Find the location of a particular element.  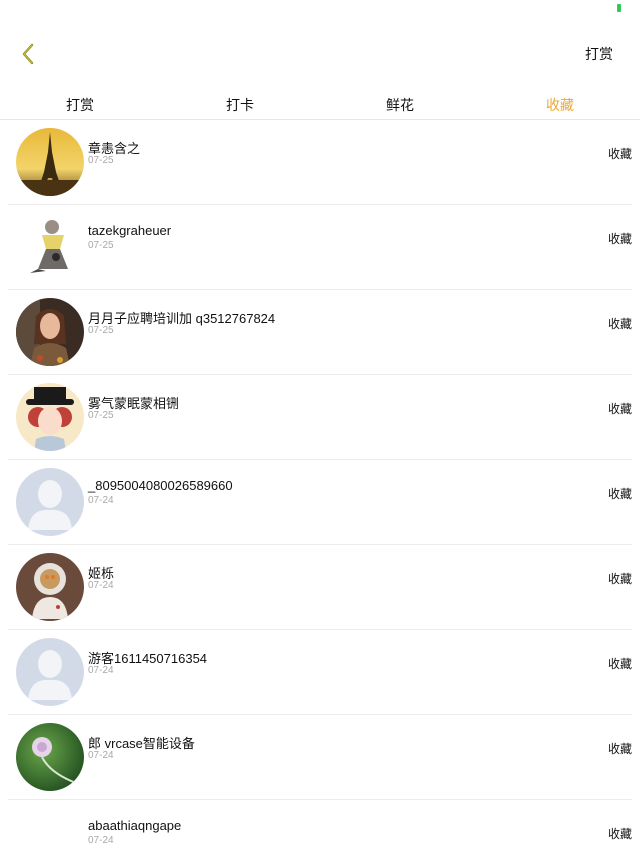

tab-reward: 打赏 is located at coordinates (80, 104).